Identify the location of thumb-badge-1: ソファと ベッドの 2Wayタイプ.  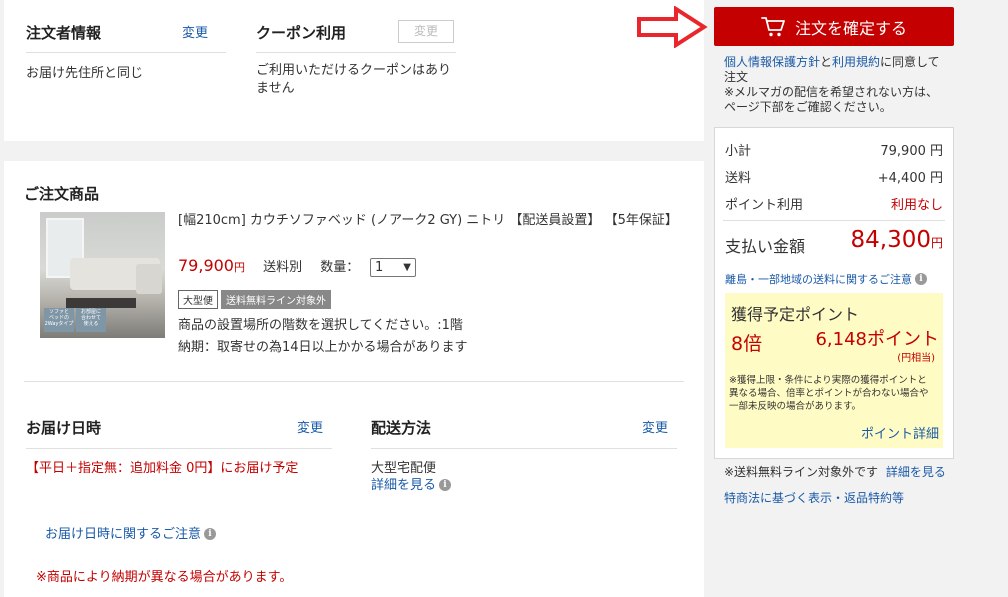
(59, 320).